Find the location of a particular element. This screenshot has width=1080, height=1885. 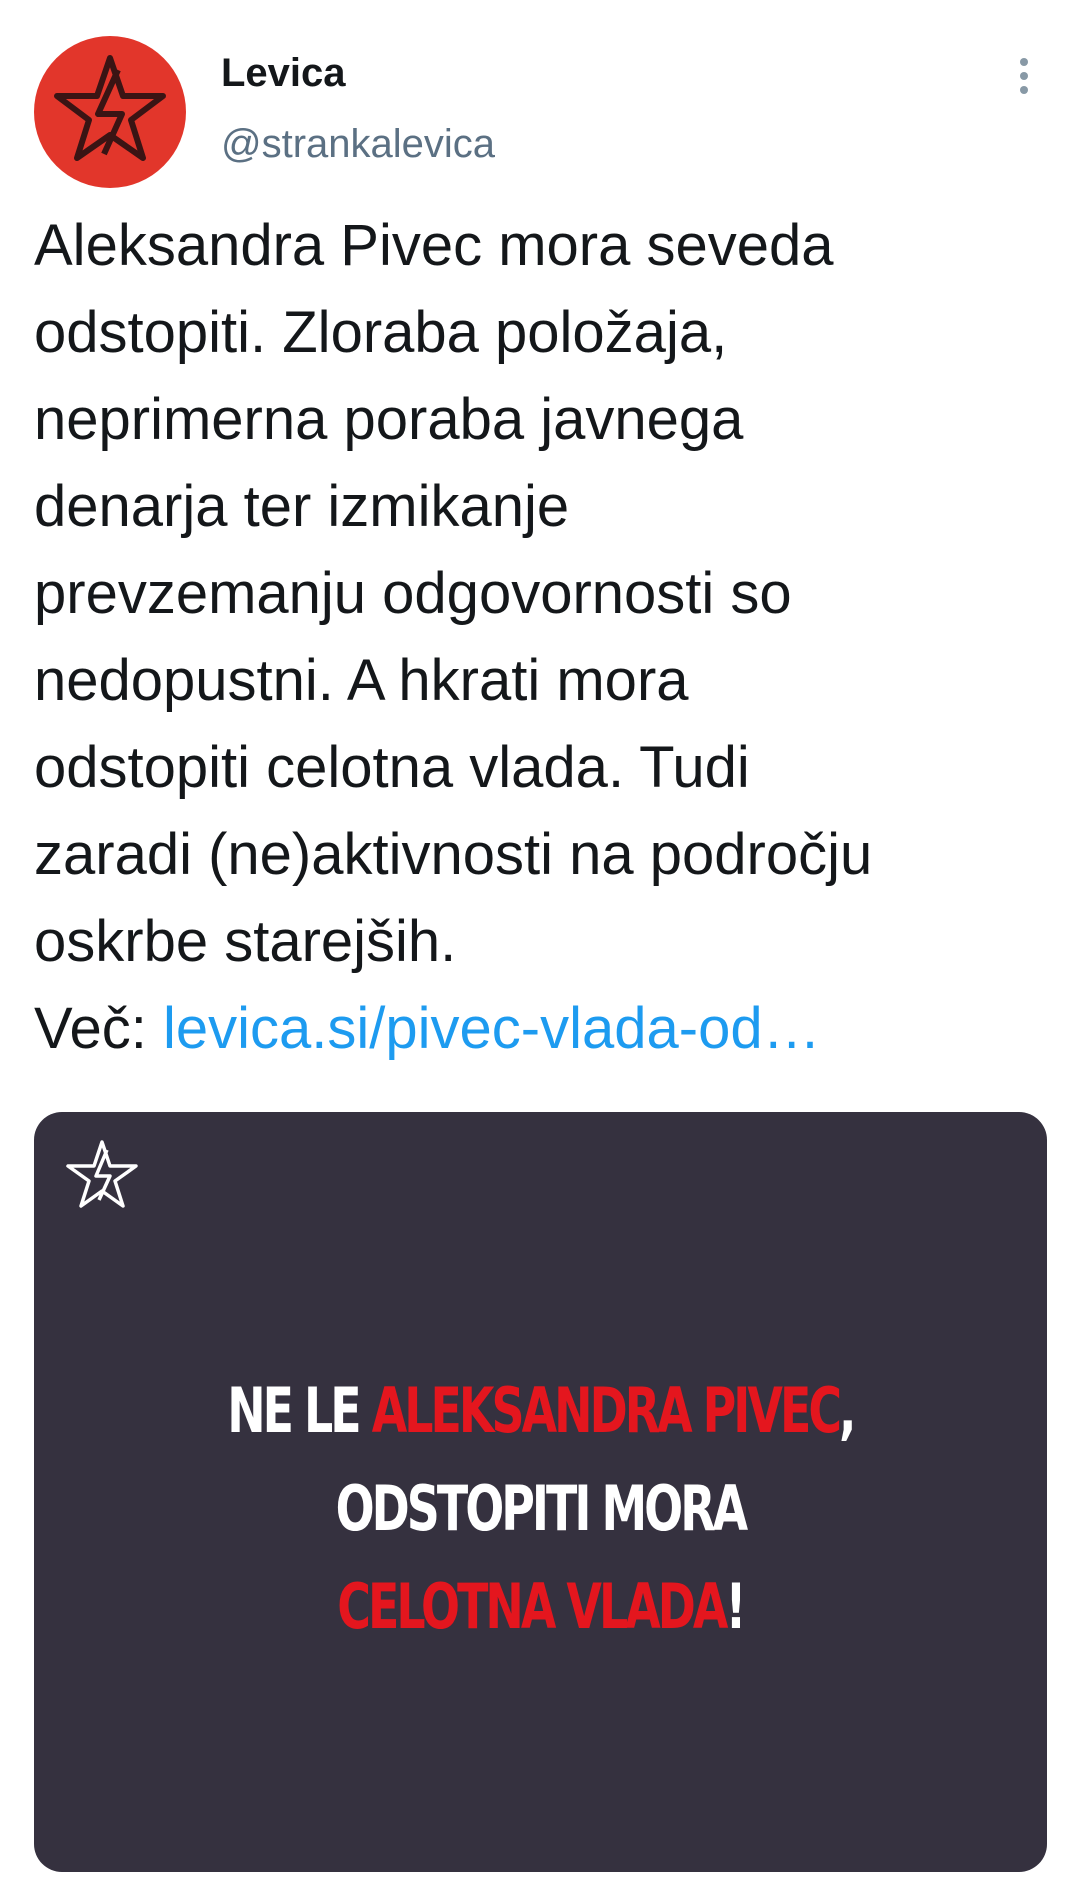

more-vertical-icon is located at coordinates (1024, 82).